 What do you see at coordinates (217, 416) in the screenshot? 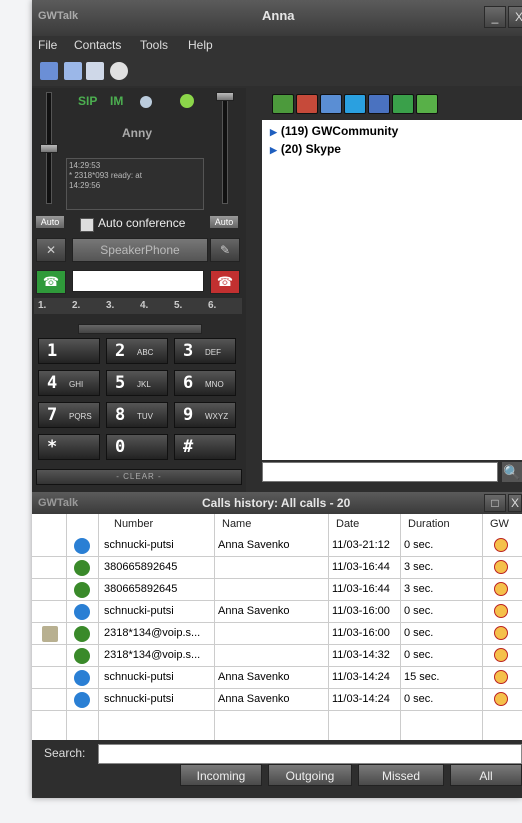
I see `key-letters: WXYZ` at bounding box center [217, 416].